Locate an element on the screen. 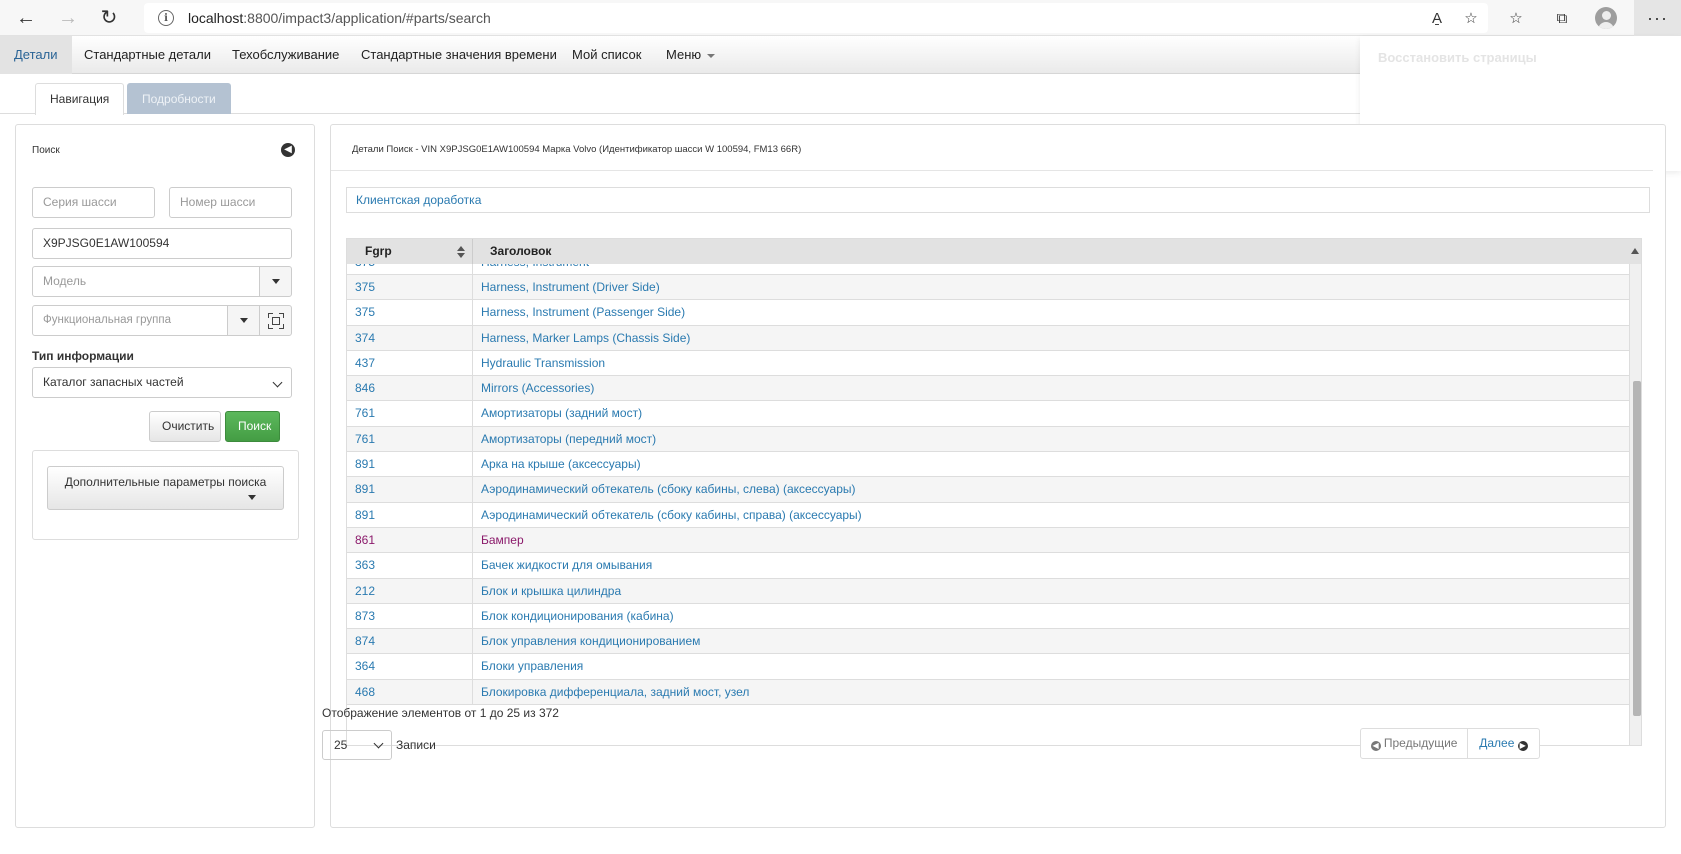 This screenshot has width=1681, height=854. table-row: 761 Амортизаторы (передний мост) is located at coordinates (988, 439).